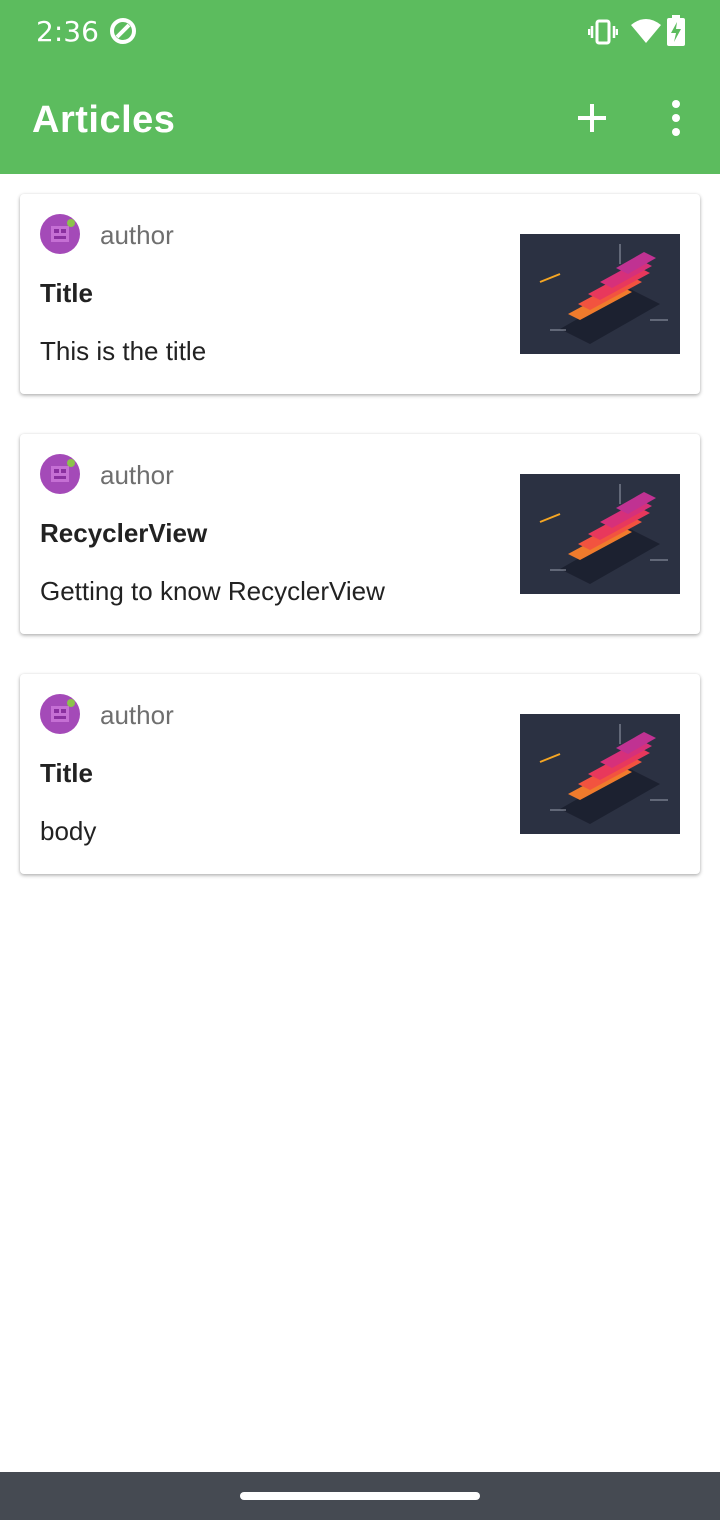 This screenshot has width=720, height=1520. What do you see at coordinates (124, 533) in the screenshot?
I see `article-title: RecyclerView` at bounding box center [124, 533].